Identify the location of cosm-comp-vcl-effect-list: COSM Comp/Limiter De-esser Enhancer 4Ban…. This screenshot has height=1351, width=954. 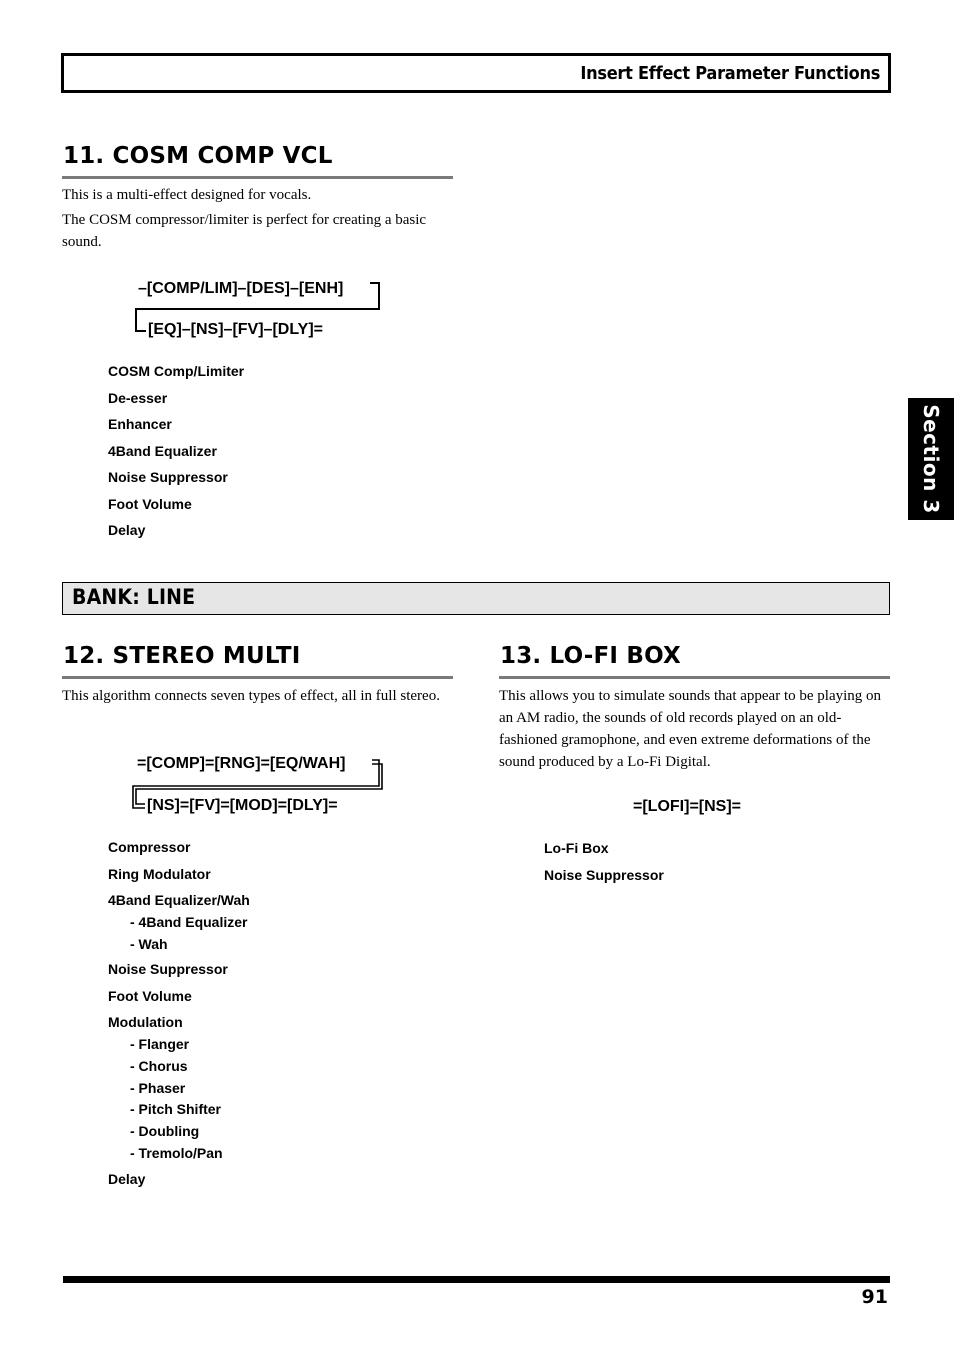
(176, 455).